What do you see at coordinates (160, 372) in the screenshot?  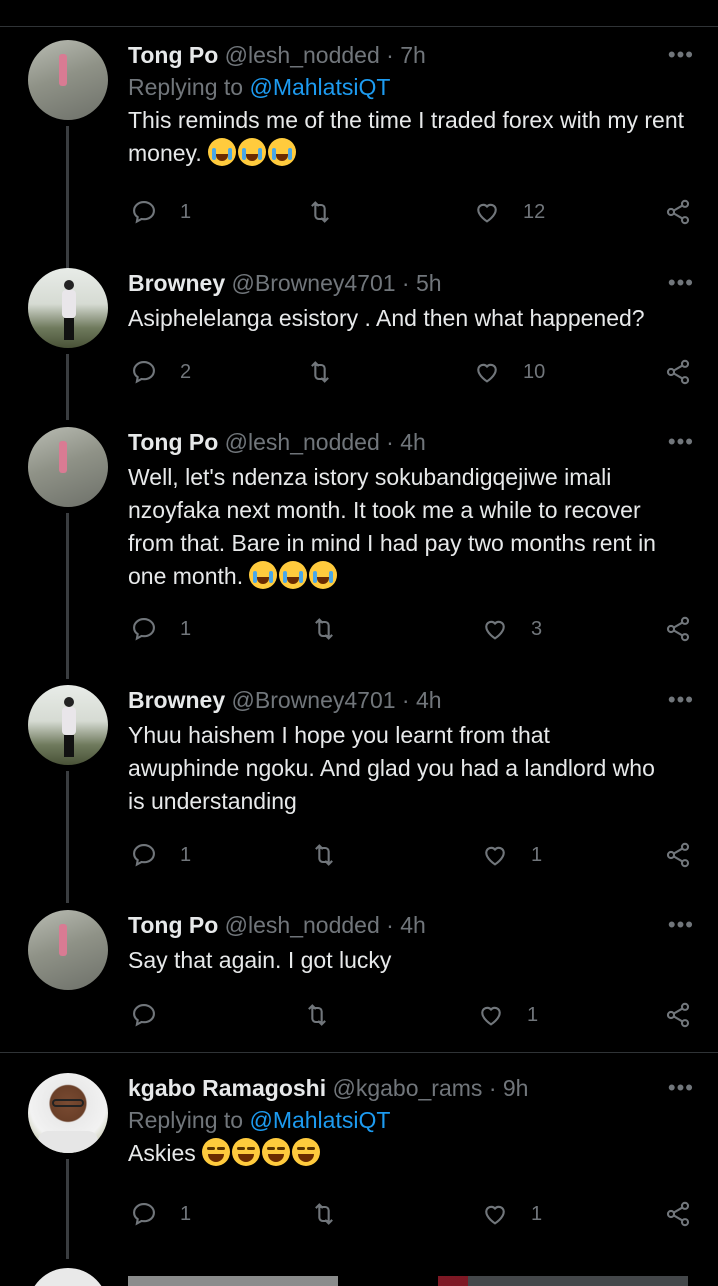 I see `reply-button: 2` at bounding box center [160, 372].